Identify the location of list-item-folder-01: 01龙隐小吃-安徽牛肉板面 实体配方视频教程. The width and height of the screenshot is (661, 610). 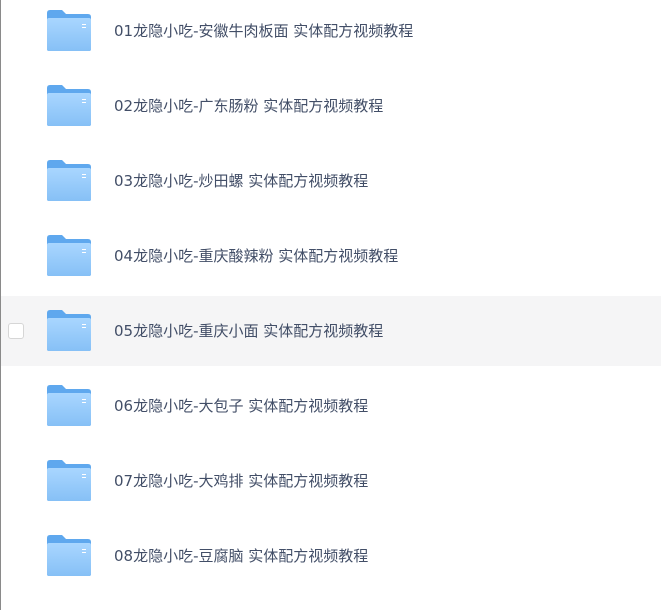
(331, 33).